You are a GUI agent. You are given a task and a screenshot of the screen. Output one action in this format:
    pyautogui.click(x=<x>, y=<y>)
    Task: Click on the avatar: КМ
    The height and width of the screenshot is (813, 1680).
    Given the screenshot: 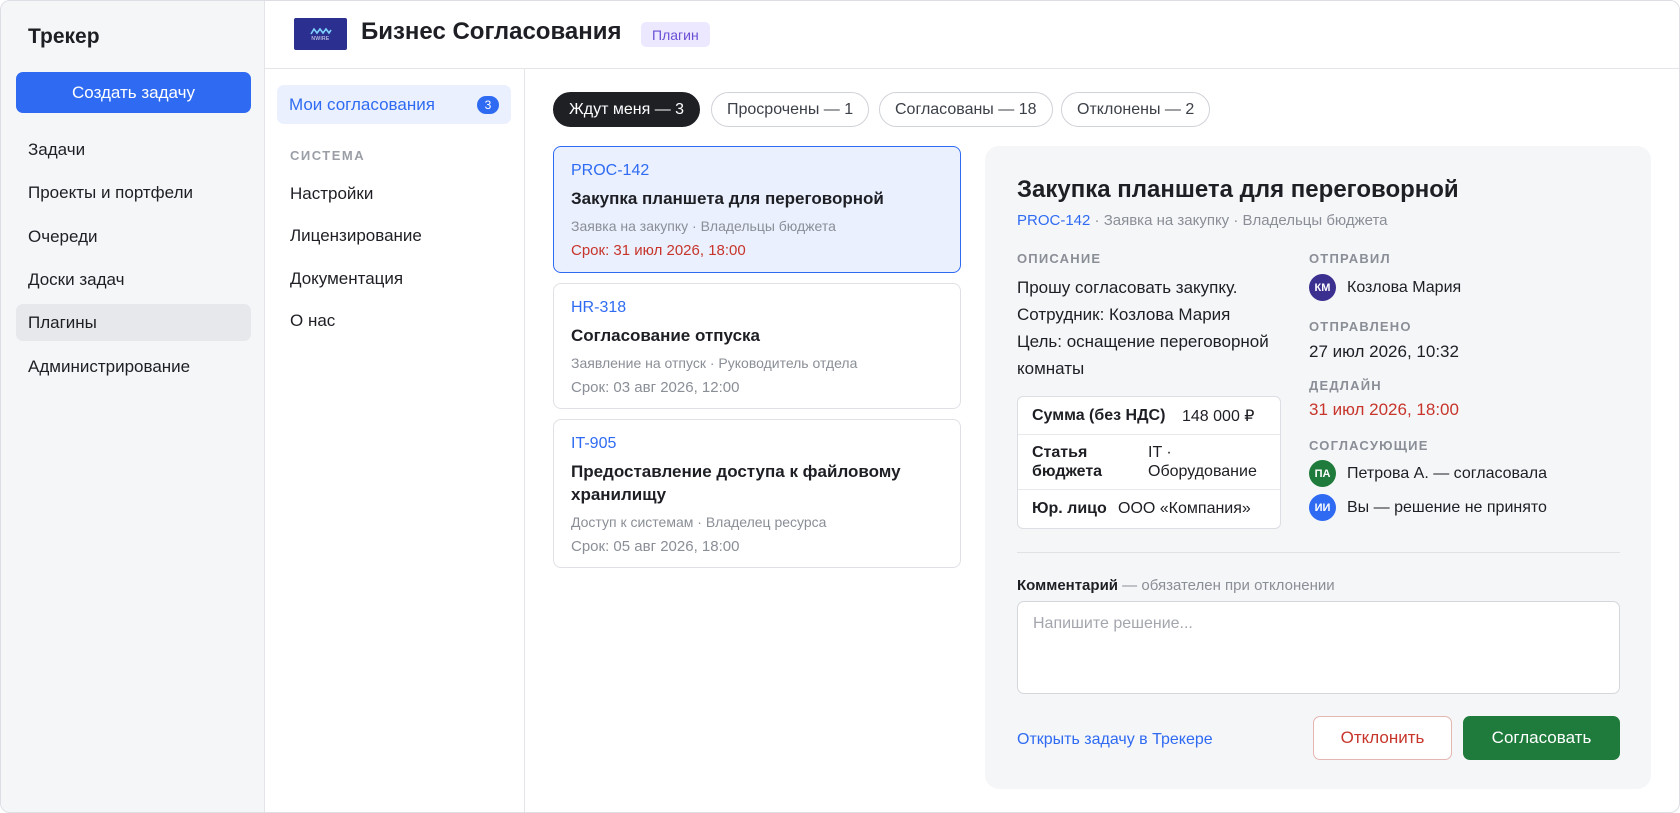 What is the action you would take?
    pyautogui.click(x=1322, y=287)
    